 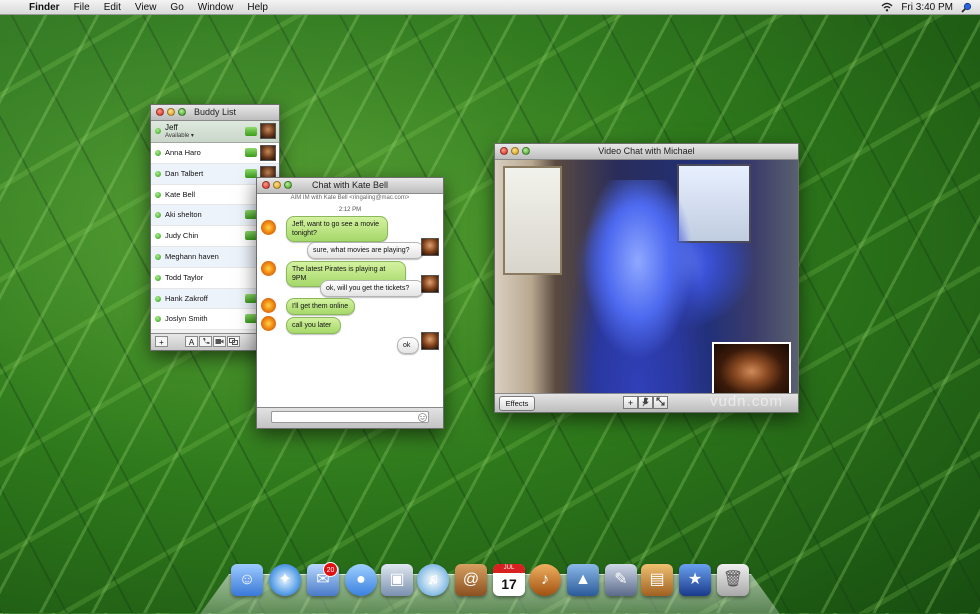 What do you see at coordinates (887, 7) in the screenshot?
I see `wifi-icon` at bounding box center [887, 7].